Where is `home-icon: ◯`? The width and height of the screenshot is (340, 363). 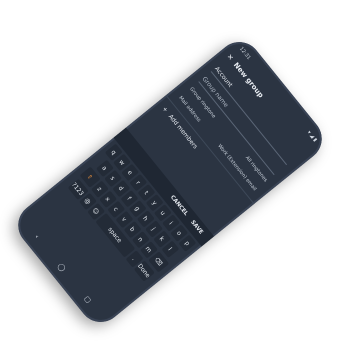
home-icon: ◯ is located at coordinates (61, 266).